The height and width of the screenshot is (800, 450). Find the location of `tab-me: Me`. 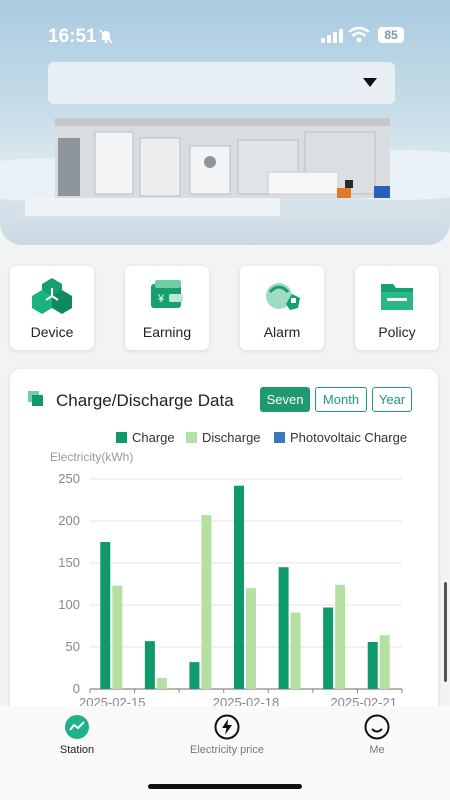

tab-me: Me is located at coordinates (377, 735).